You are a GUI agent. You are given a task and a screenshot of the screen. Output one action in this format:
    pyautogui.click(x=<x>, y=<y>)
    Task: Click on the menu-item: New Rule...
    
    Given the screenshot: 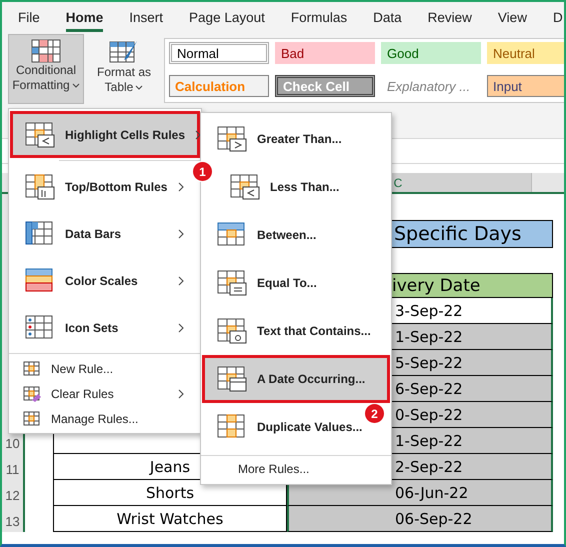 What is the action you would take?
    pyautogui.click(x=101, y=368)
    